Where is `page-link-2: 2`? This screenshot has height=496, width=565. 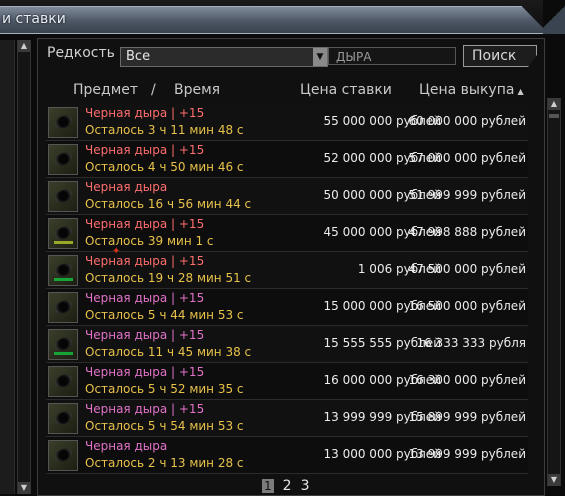 page-link-2: 2 is located at coordinates (287, 486).